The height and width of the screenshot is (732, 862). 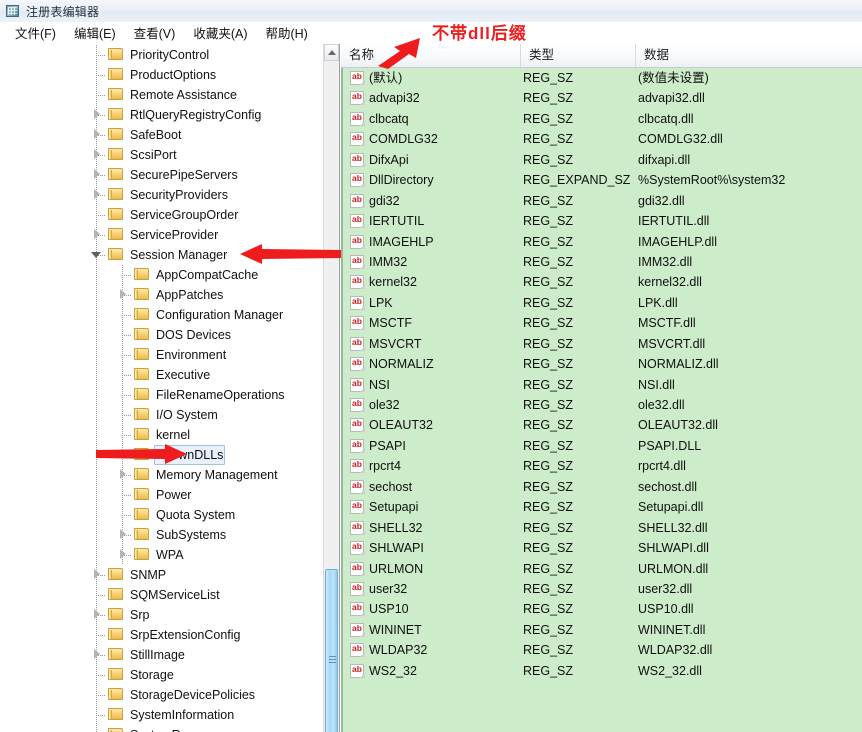 What do you see at coordinates (161, 135) in the screenshot?
I see `tree-item-safeboot: SafeBoot` at bounding box center [161, 135].